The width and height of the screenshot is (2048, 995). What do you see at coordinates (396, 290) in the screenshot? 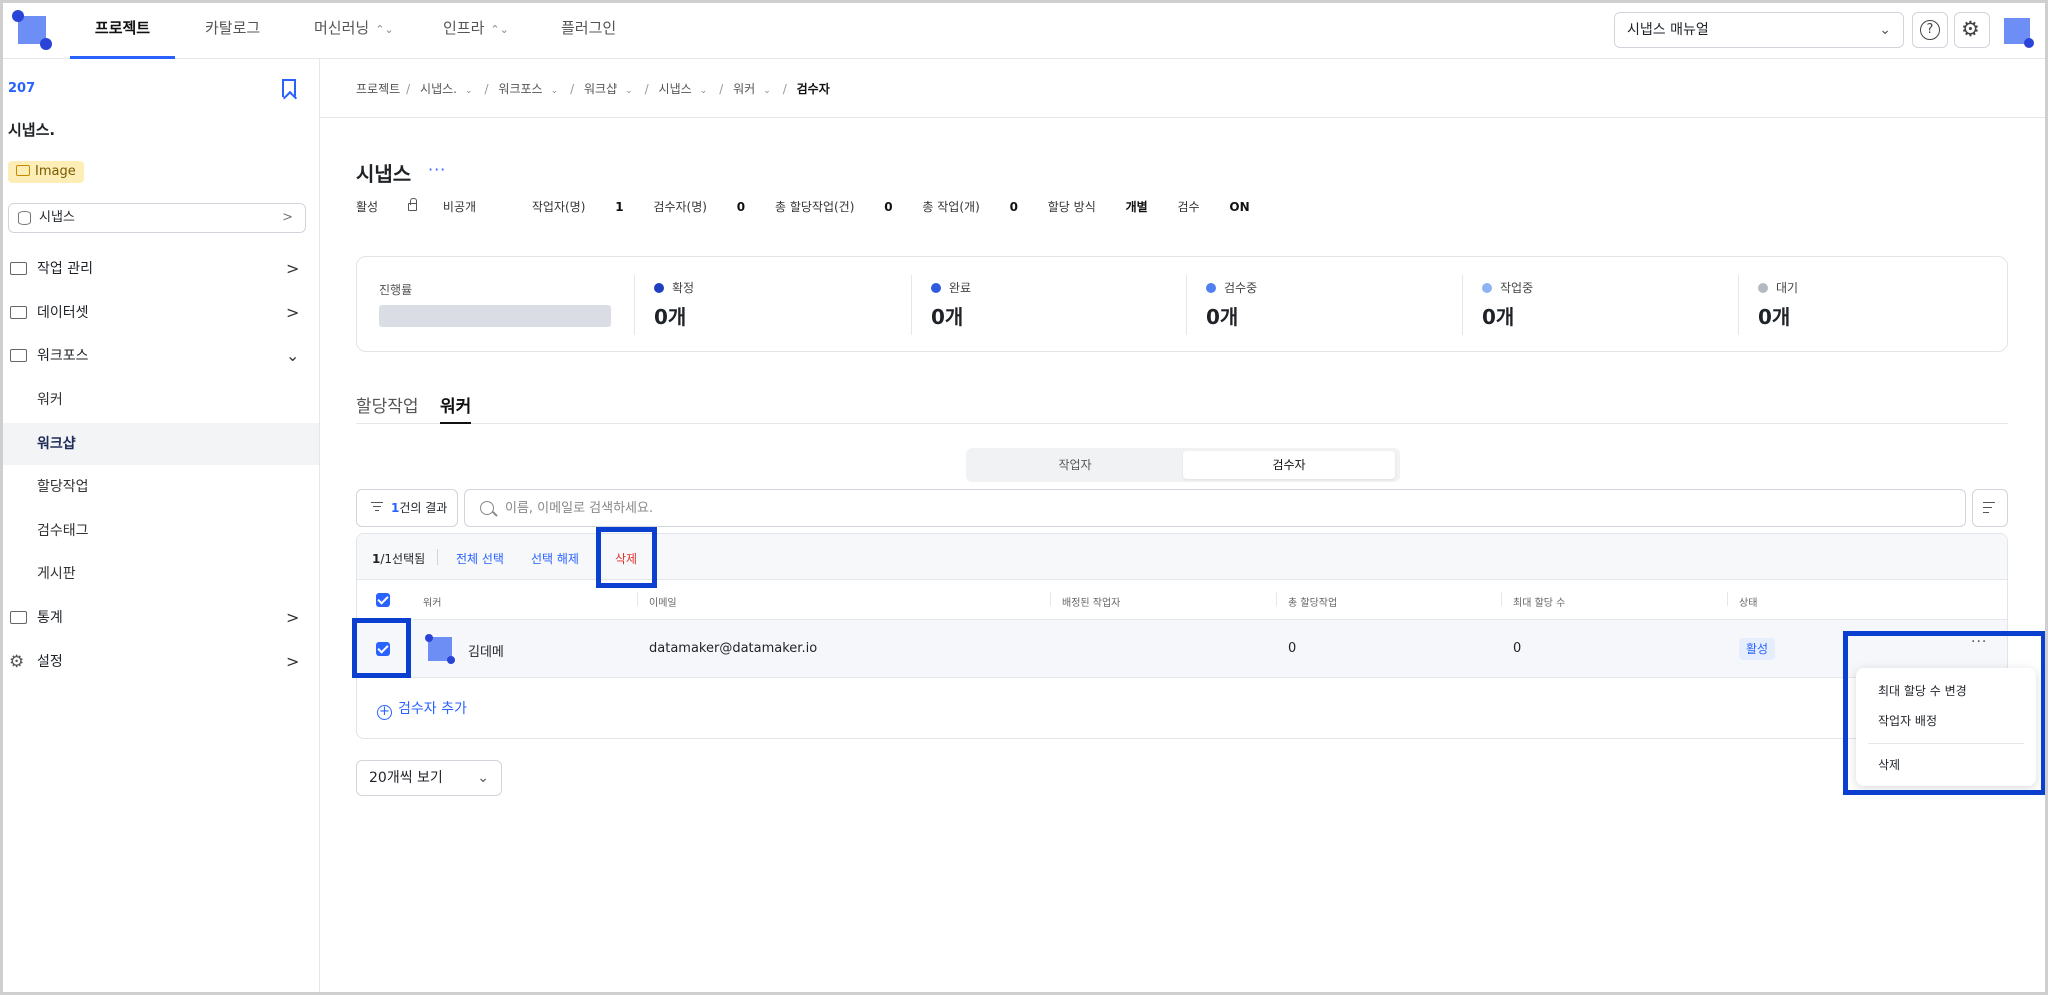
I see `progress-label: 진행률` at bounding box center [396, 290].